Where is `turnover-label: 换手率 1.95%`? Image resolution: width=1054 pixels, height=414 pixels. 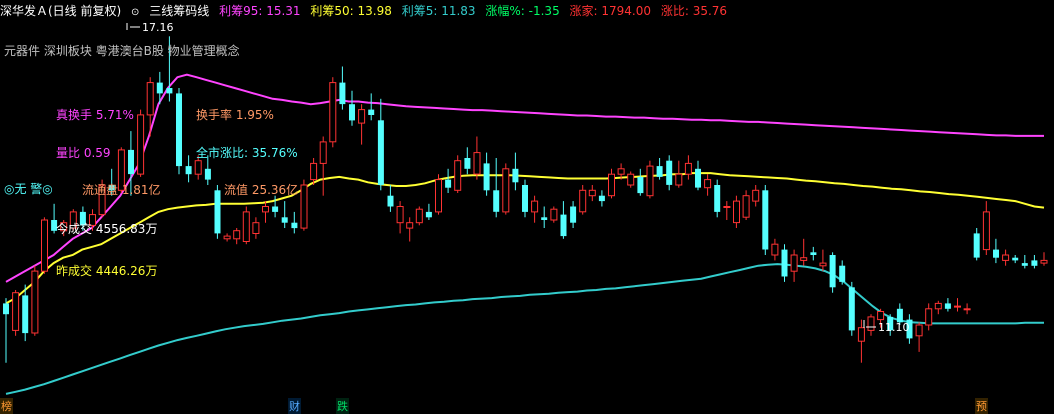 turnover-label: 换手率 1.95% is located at coordinates (235, 115).